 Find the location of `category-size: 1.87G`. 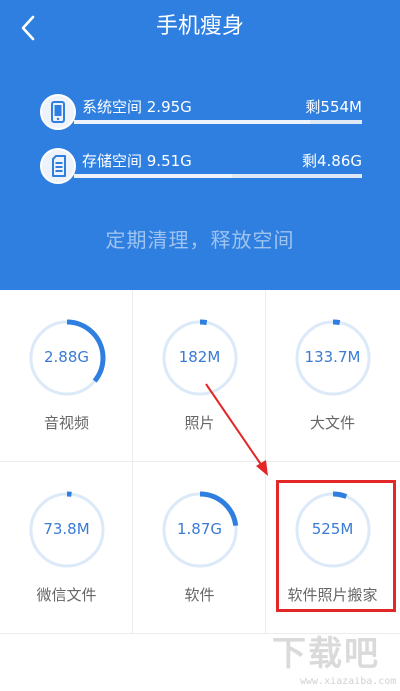

category-size: 1.87G is located at coordinates (199, 529).